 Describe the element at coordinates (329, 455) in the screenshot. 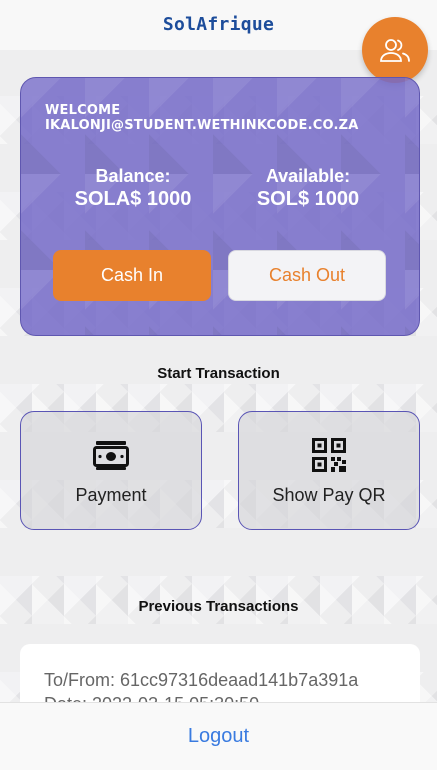

I see `qr-code-icon` at that location.